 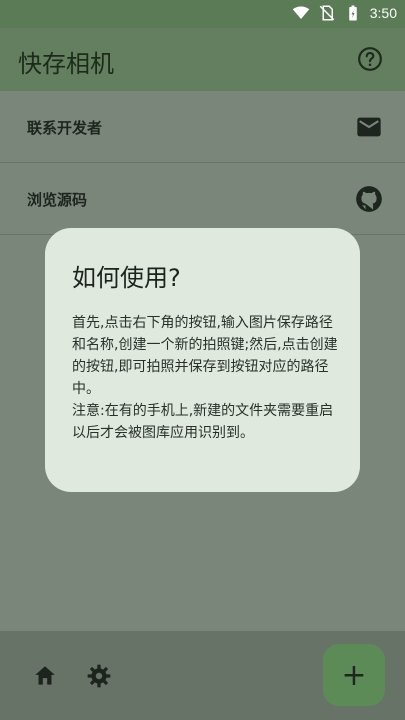 I want to click on settings-icon, so click(x=99, y=676).